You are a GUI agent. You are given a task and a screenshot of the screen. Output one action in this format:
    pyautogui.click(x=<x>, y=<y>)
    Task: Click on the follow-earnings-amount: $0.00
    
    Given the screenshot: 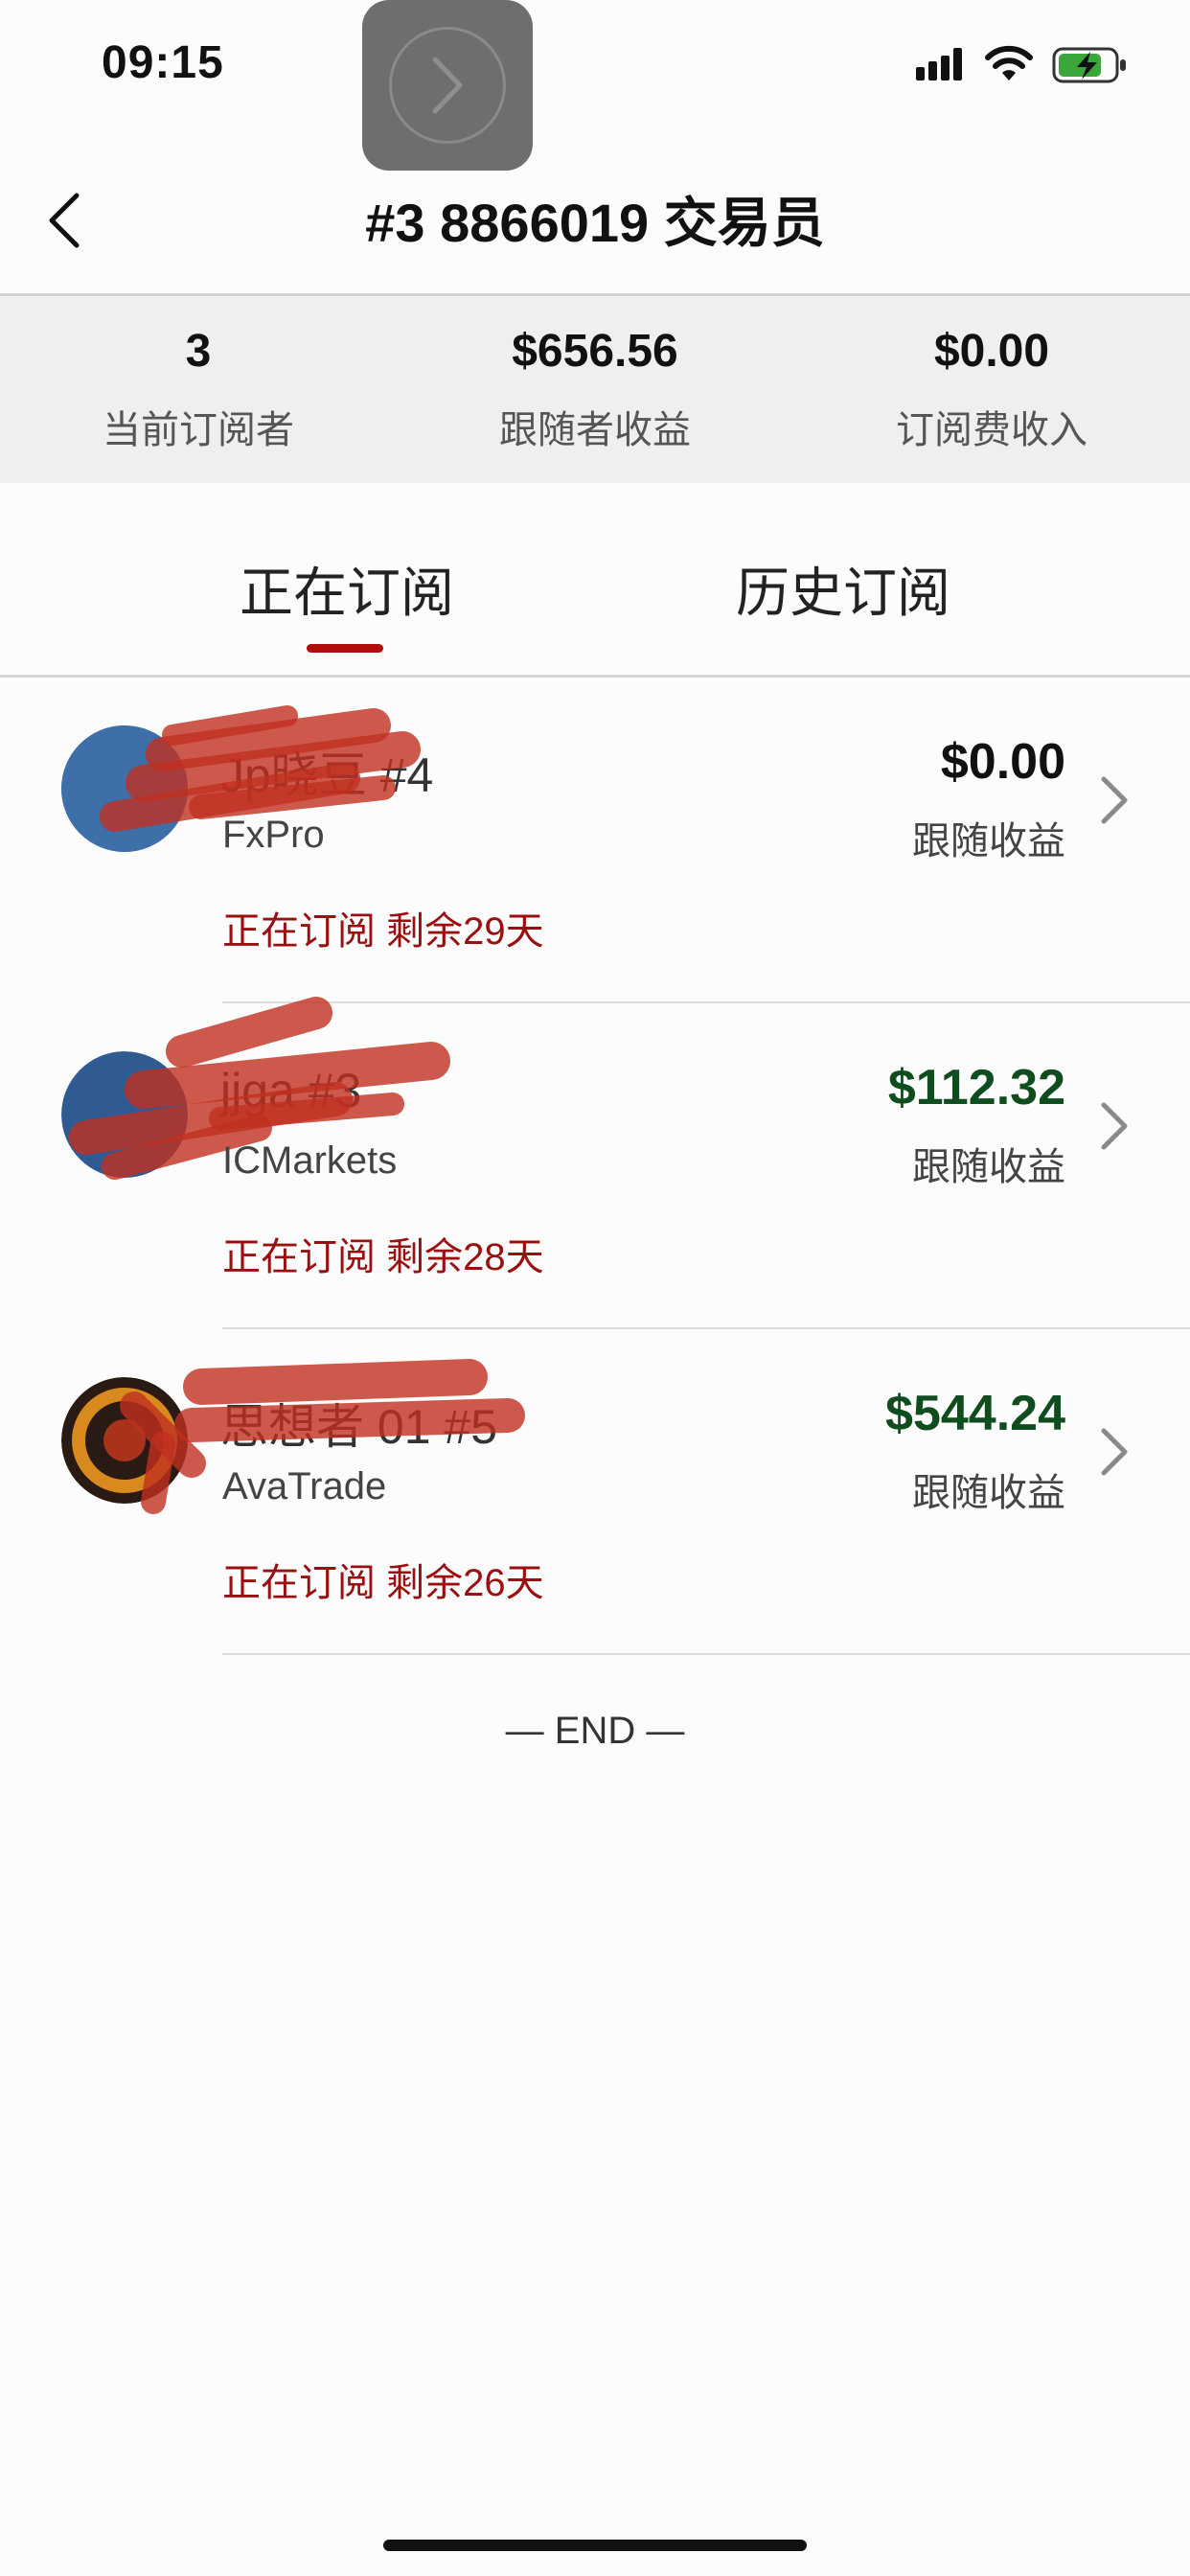 What is the action you would take?
    pyautogui.click(x=1003, y=762)
    